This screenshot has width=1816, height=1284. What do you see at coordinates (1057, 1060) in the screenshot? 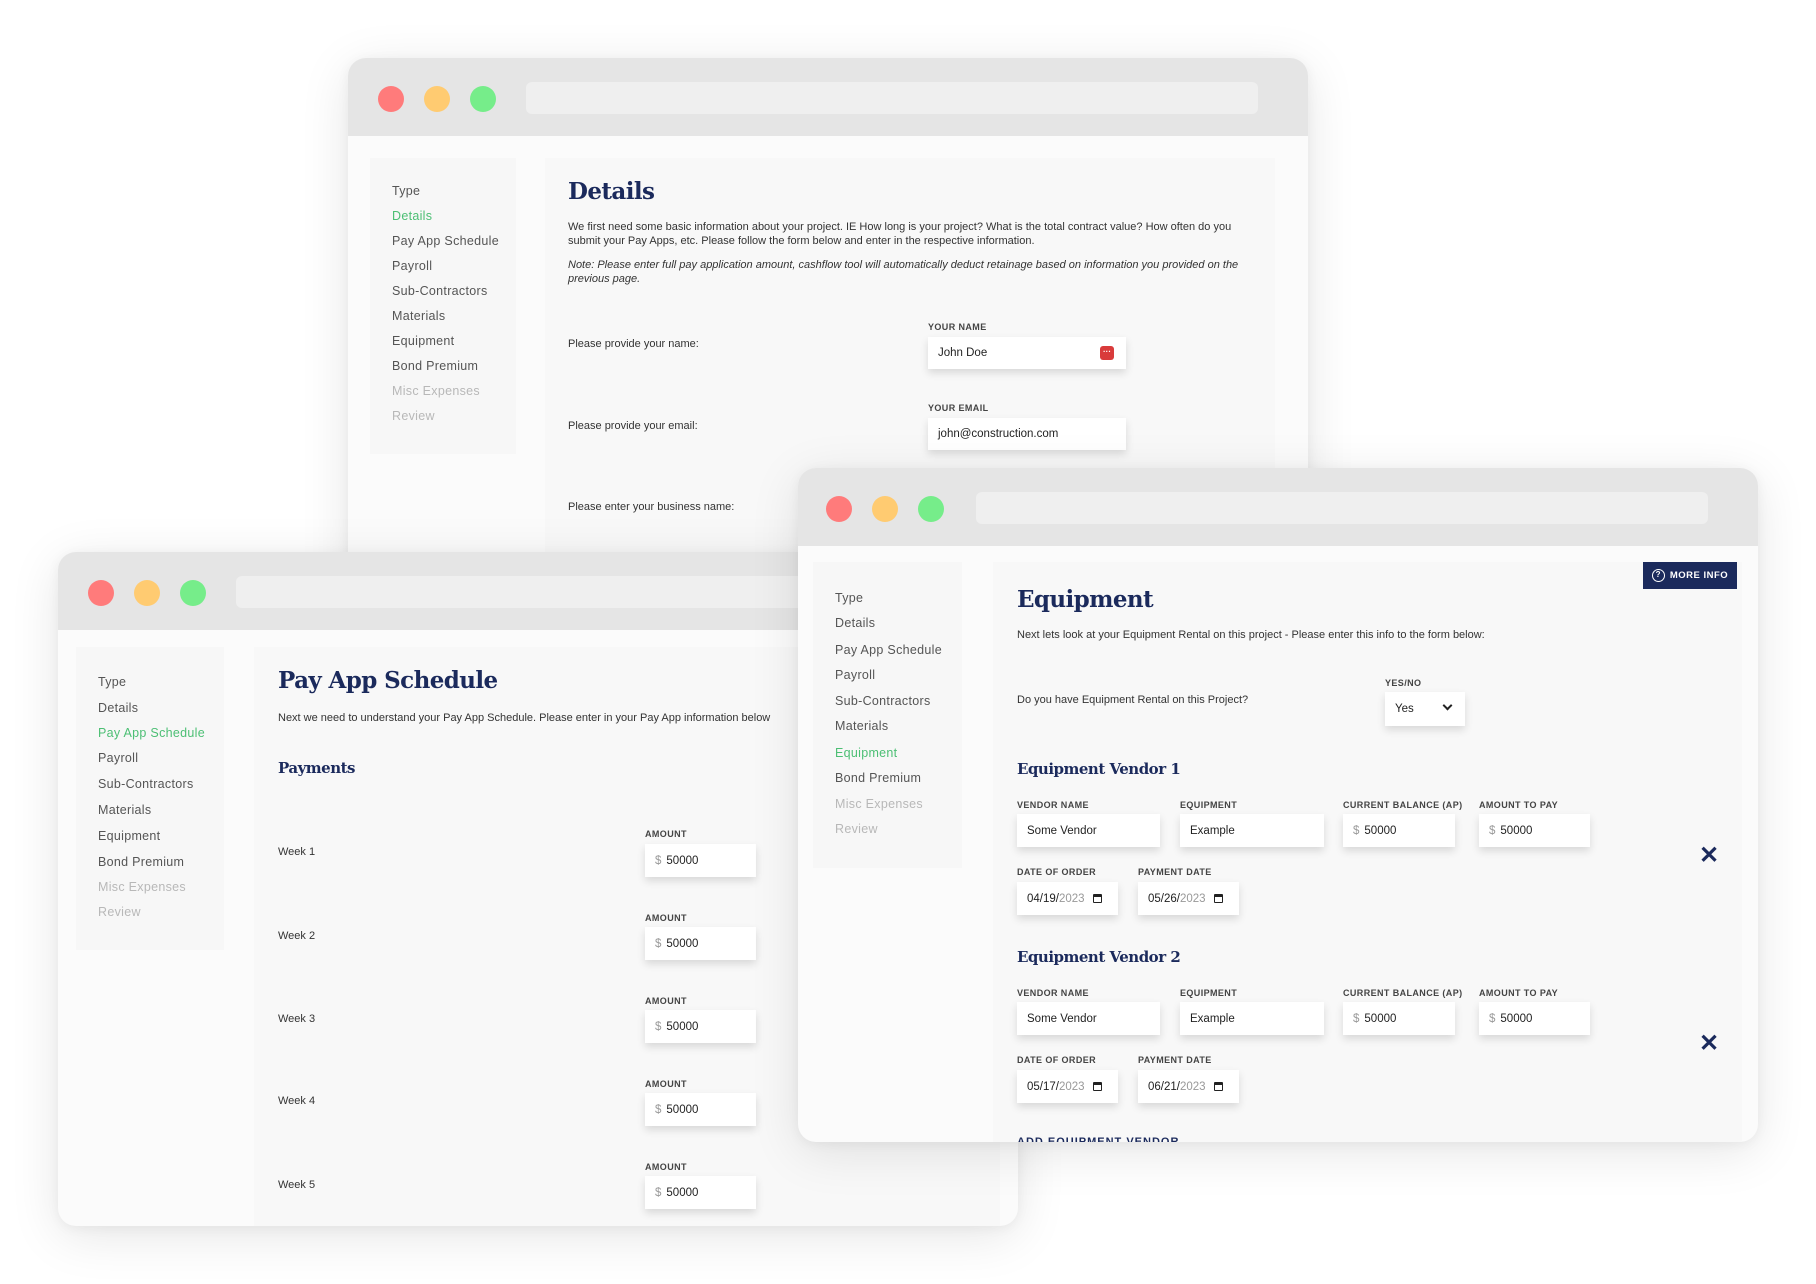
I see `date-of-order-label: DATE OF ORDER` at bounding box center [1057, 1060].